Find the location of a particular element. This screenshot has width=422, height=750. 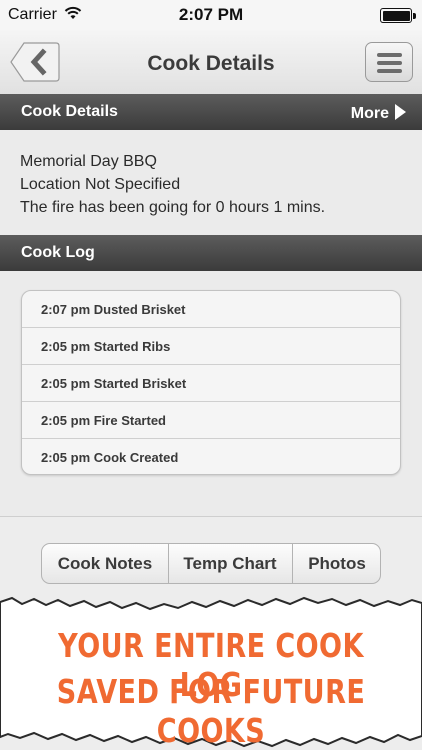

cook-name: Memorial Day BBQ is located at coordinates (88, 161).